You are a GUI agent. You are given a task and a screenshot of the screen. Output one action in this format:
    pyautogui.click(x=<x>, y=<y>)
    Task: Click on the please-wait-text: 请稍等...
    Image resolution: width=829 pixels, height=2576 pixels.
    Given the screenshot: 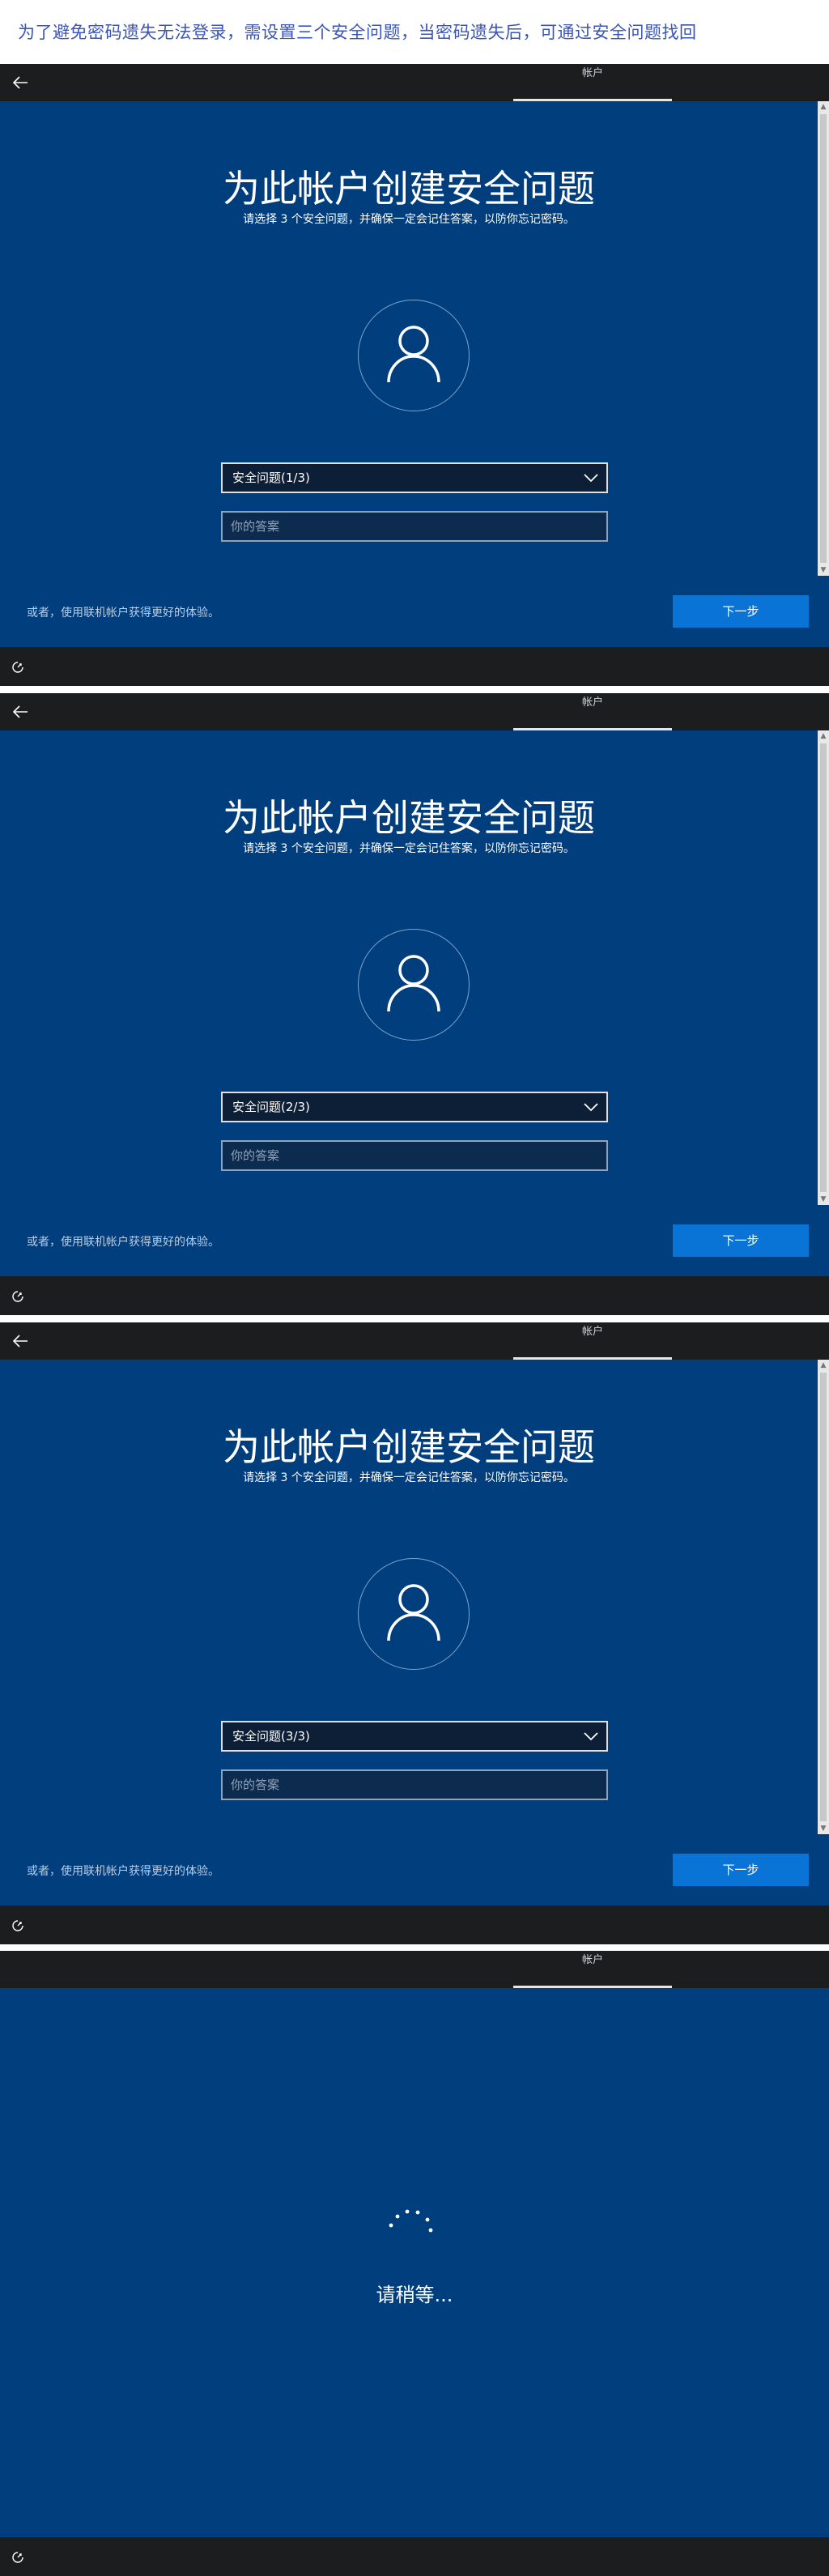 What is the action you would take?
    pyautogui.click(x=414, y=2295)
    